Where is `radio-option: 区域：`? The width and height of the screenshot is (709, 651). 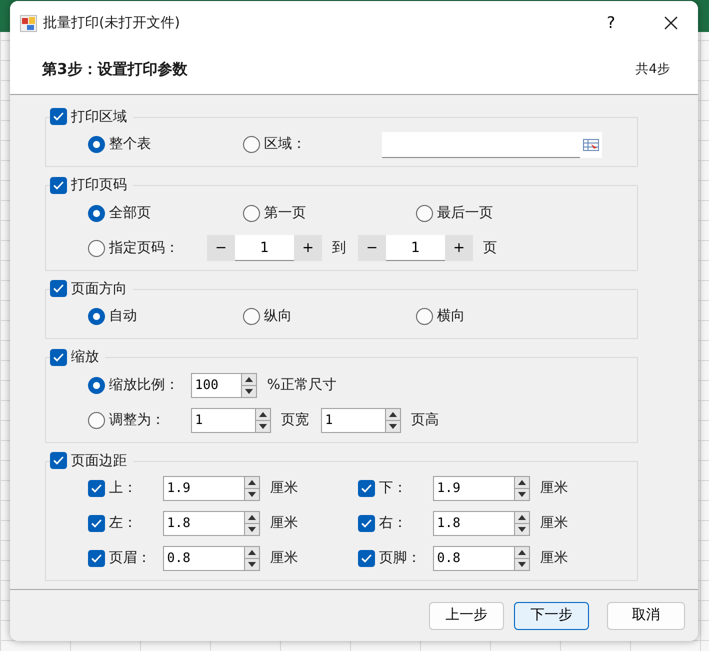
radio-option: 区域： is located at coordinates (302, 145).